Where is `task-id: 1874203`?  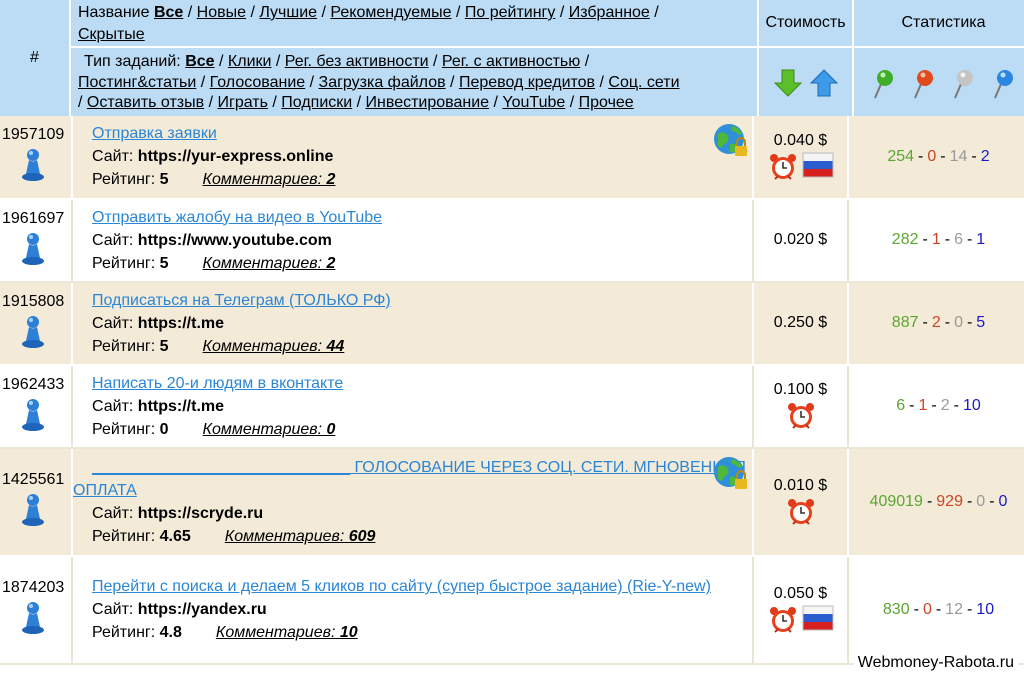
task-id: 1874203 is located at coordinates (33, 587).